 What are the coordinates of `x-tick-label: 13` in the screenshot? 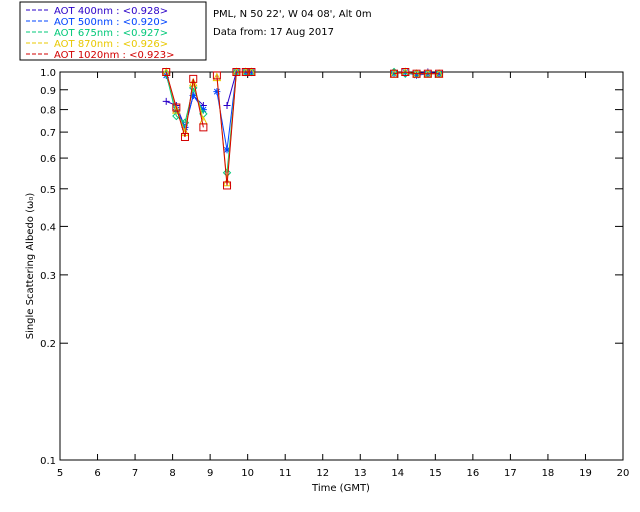 It's located at (360, 473).